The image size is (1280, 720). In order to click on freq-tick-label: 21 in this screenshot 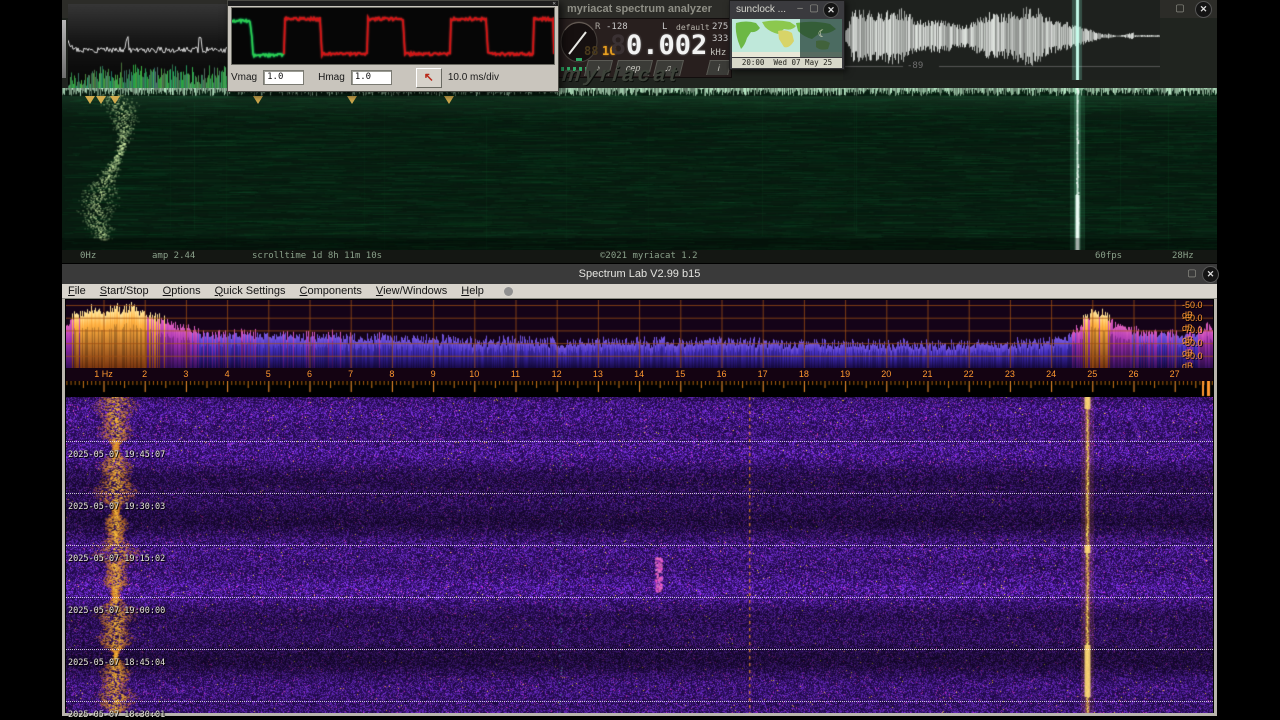, I will do `click(927, 374)`.